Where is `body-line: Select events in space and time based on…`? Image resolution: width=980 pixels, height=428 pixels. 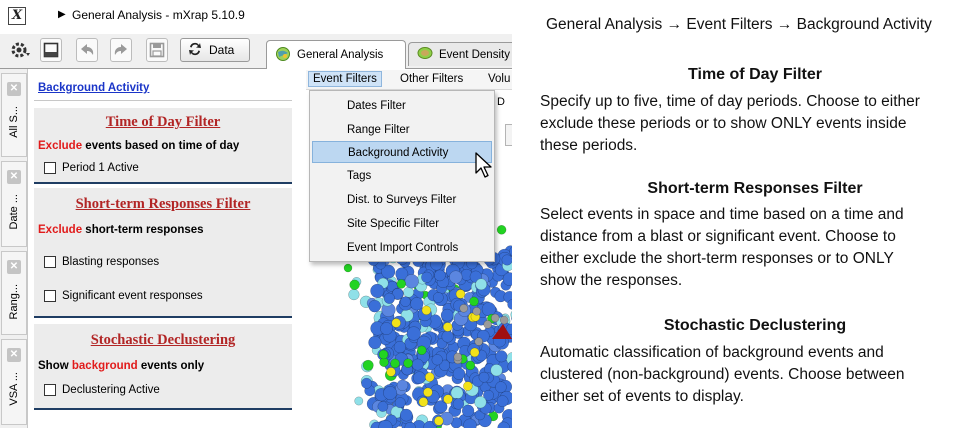
body-line: Select events in space and time based on… is located at coordinates (722, 214).